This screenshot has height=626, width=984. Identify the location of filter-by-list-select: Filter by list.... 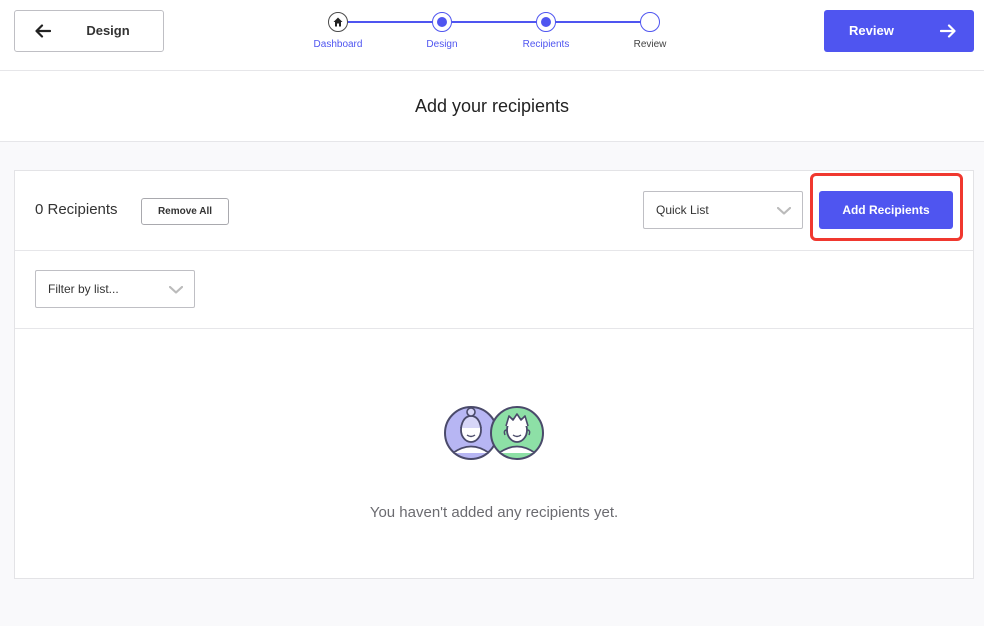
(115, 289).